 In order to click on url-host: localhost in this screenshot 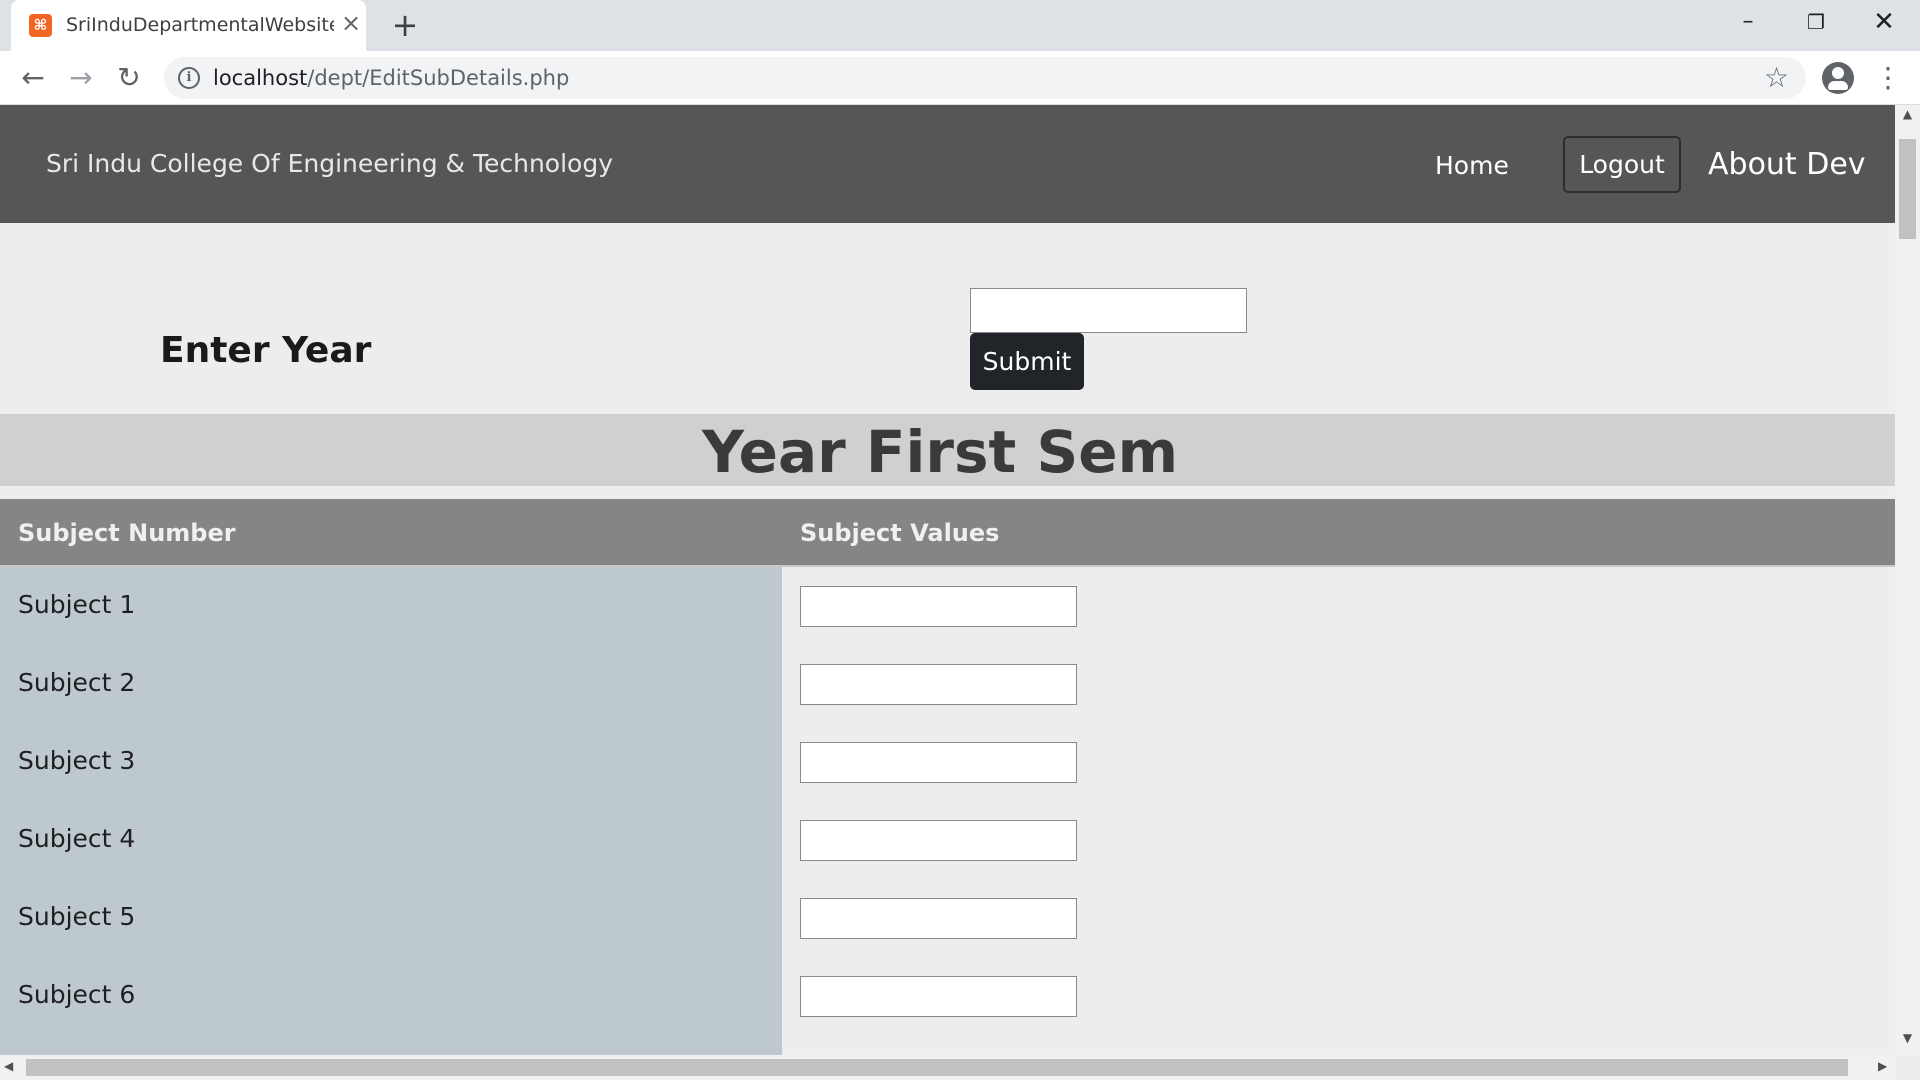, I will do `click(260, 78)`.